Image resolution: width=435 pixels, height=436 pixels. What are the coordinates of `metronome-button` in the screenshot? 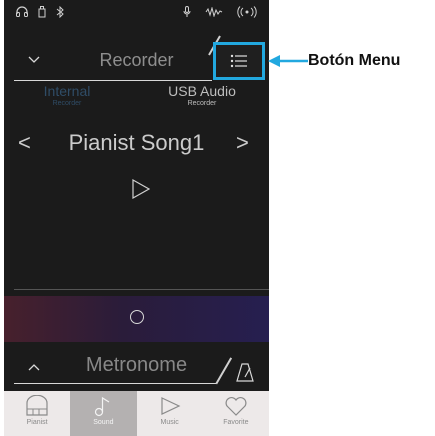 It's located at (245, 372).